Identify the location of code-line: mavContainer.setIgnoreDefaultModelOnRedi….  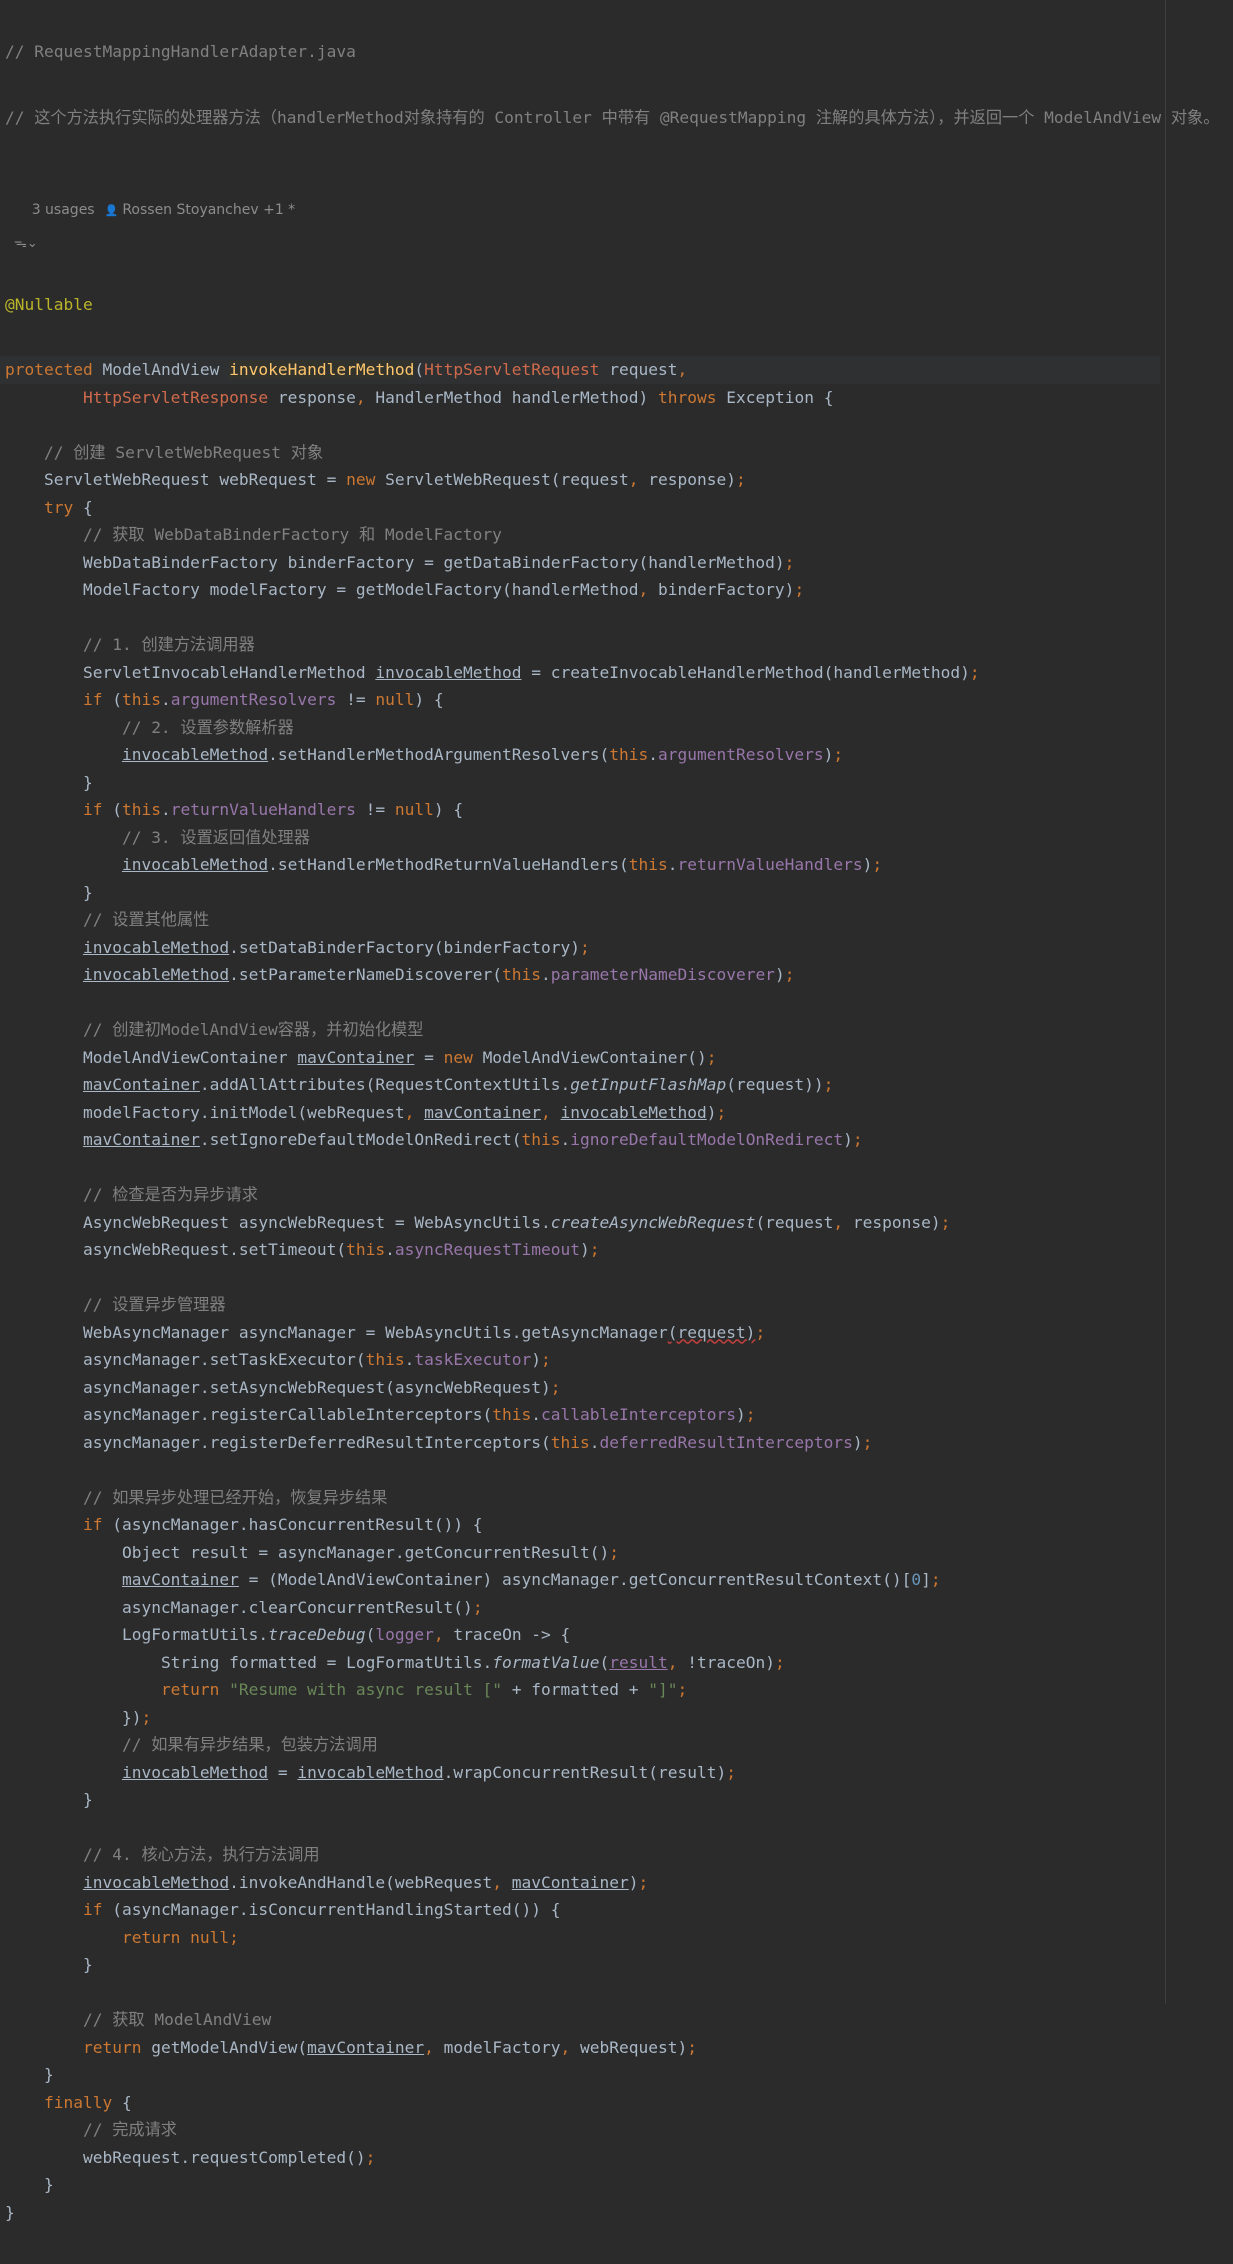
(580, 1140).